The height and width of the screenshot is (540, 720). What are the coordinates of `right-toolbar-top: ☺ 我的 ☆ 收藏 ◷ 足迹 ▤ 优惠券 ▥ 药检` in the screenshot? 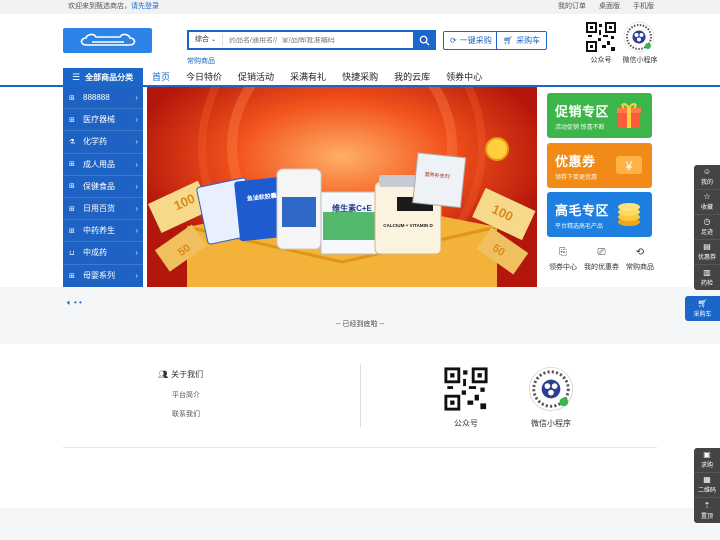 It's located at (707, 227).